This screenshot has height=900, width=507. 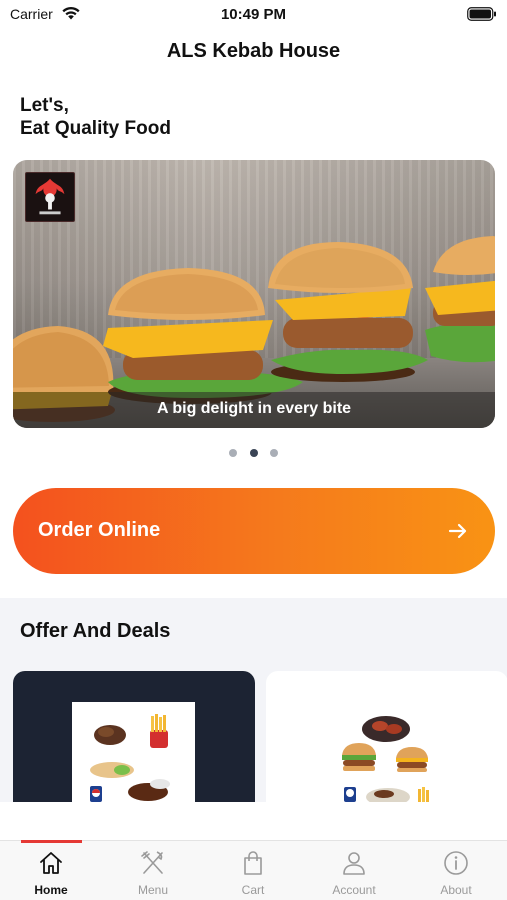 I want to click on tab-about-label: About, so click(x=456, y=890).